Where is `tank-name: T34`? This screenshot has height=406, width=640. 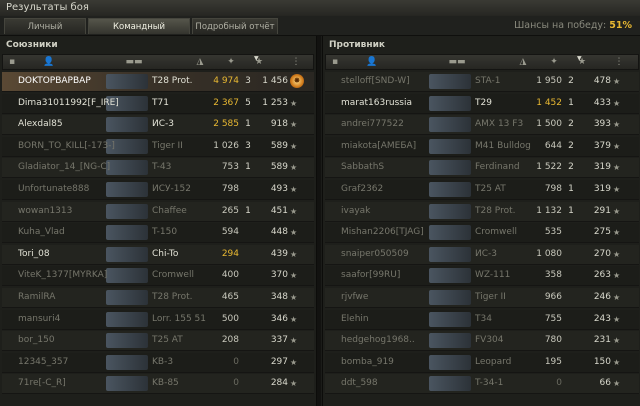 tank-name: T34 is located at coordinates (483, 318).